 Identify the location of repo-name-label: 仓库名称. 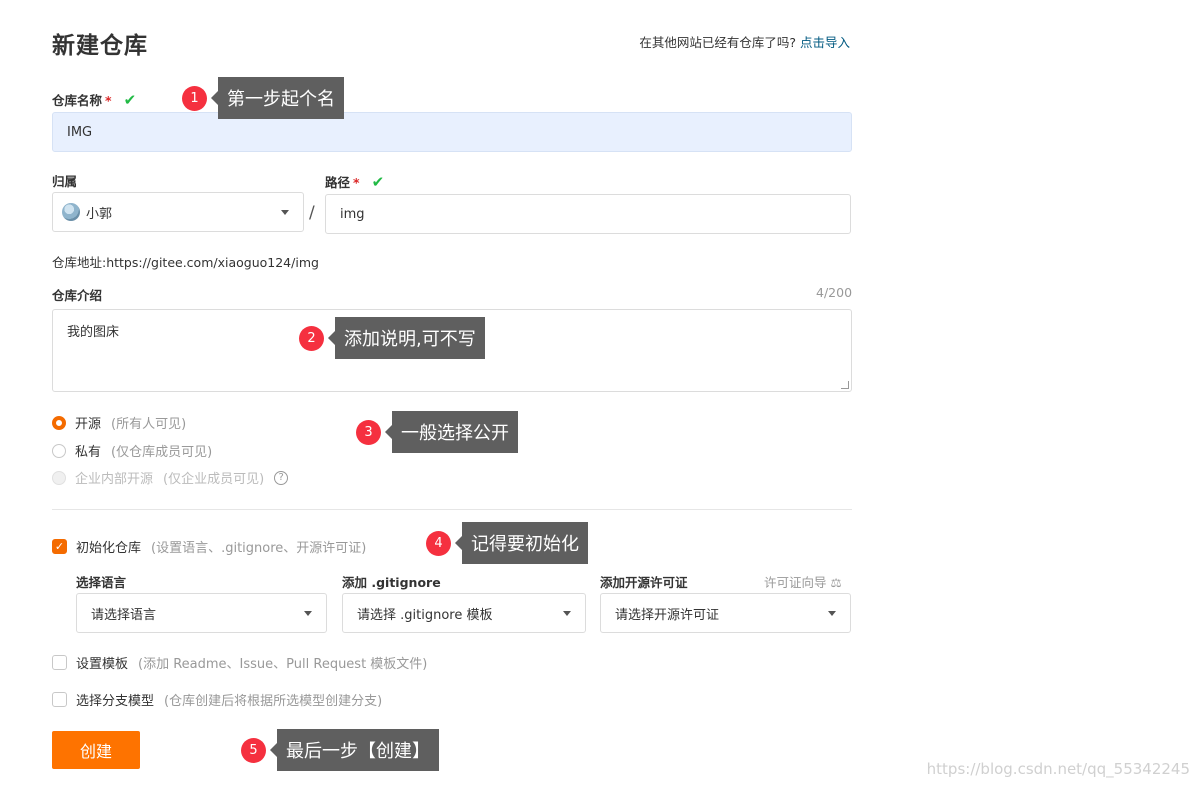
(77, 100).